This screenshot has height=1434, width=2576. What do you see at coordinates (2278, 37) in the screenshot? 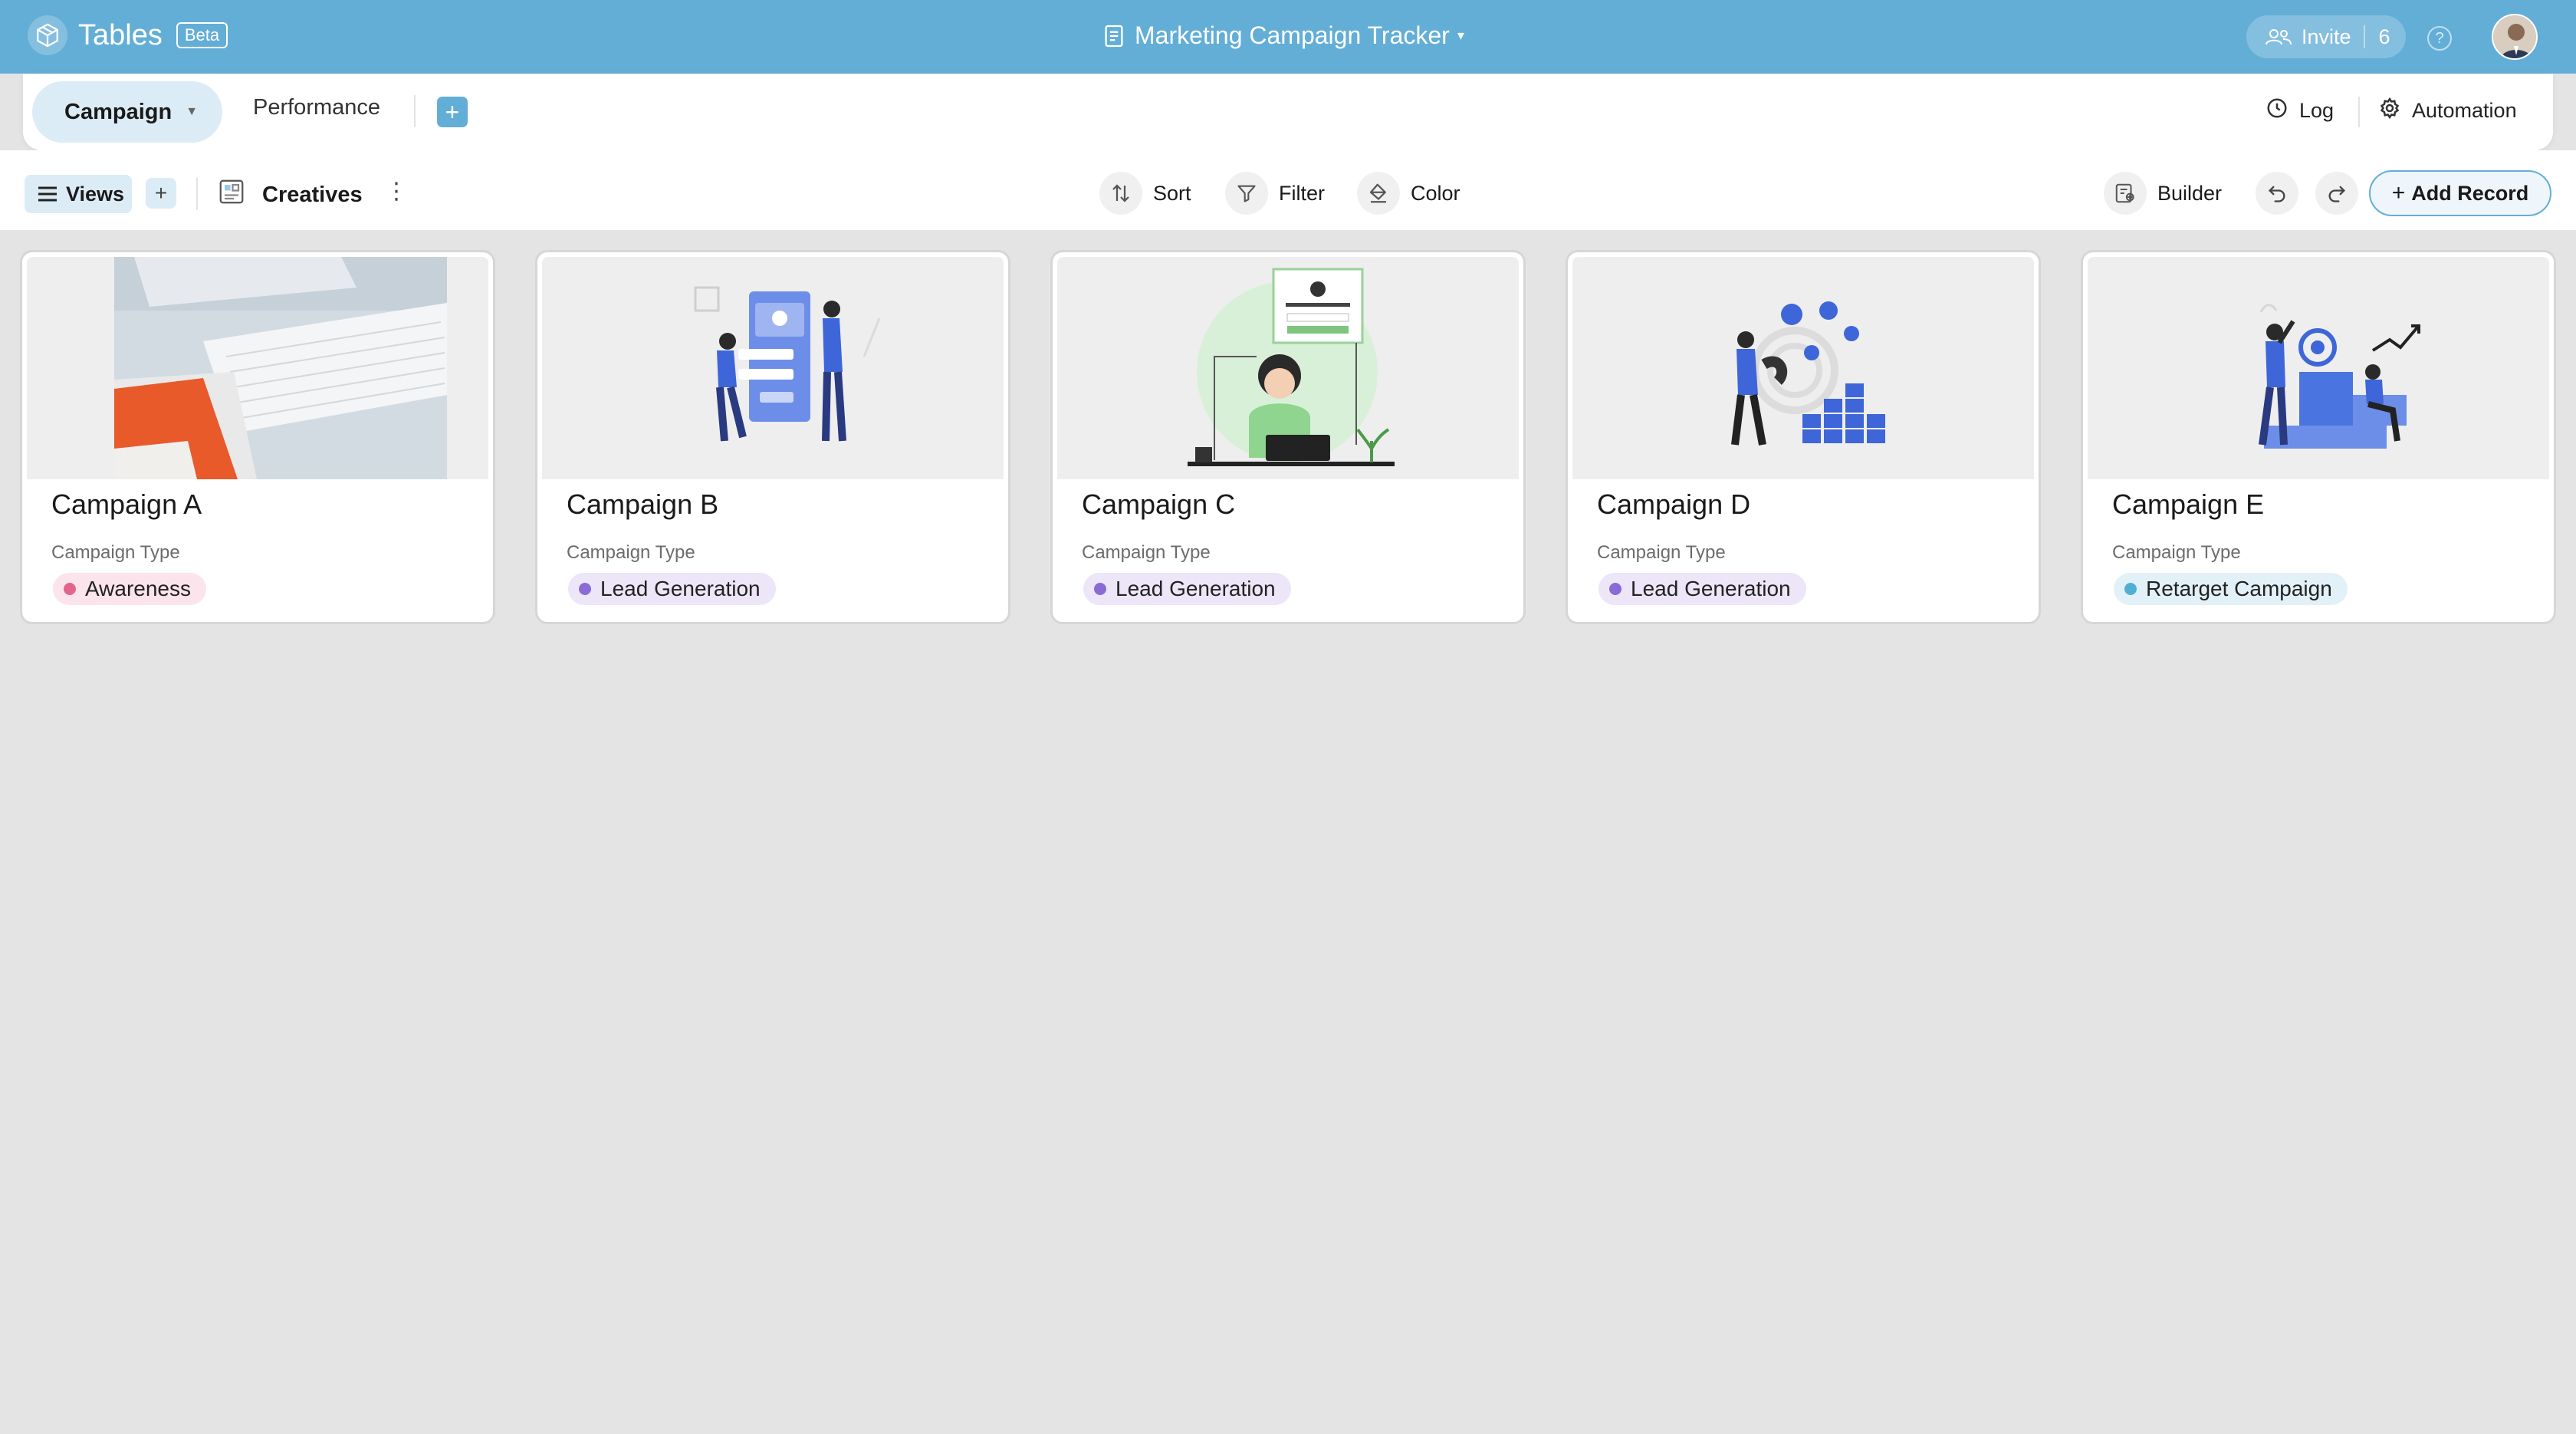
I see `users-icon` at bounding box center [2278, 37].